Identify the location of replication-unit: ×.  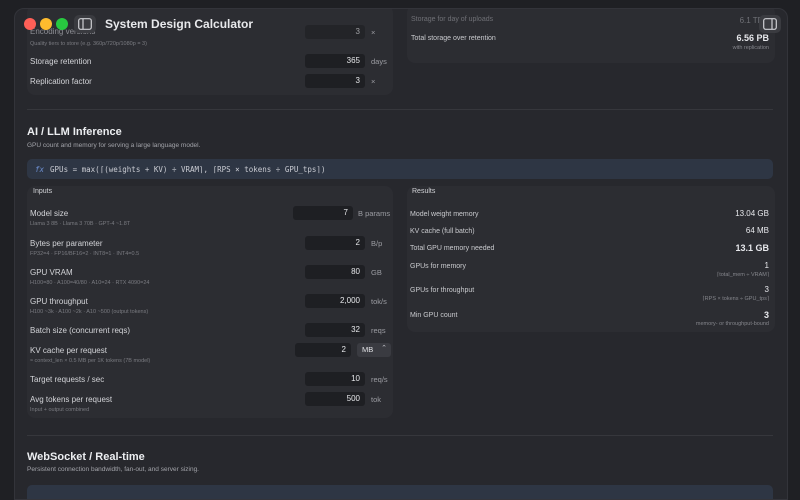
(373, 81).